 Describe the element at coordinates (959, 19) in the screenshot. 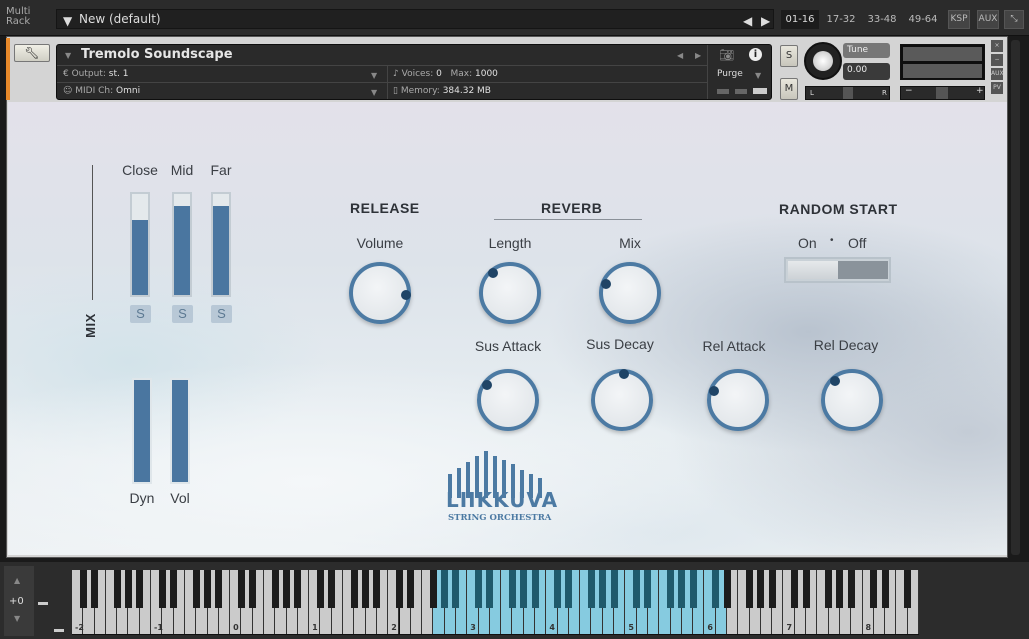

I see `ksp-button: KSP` at that location.